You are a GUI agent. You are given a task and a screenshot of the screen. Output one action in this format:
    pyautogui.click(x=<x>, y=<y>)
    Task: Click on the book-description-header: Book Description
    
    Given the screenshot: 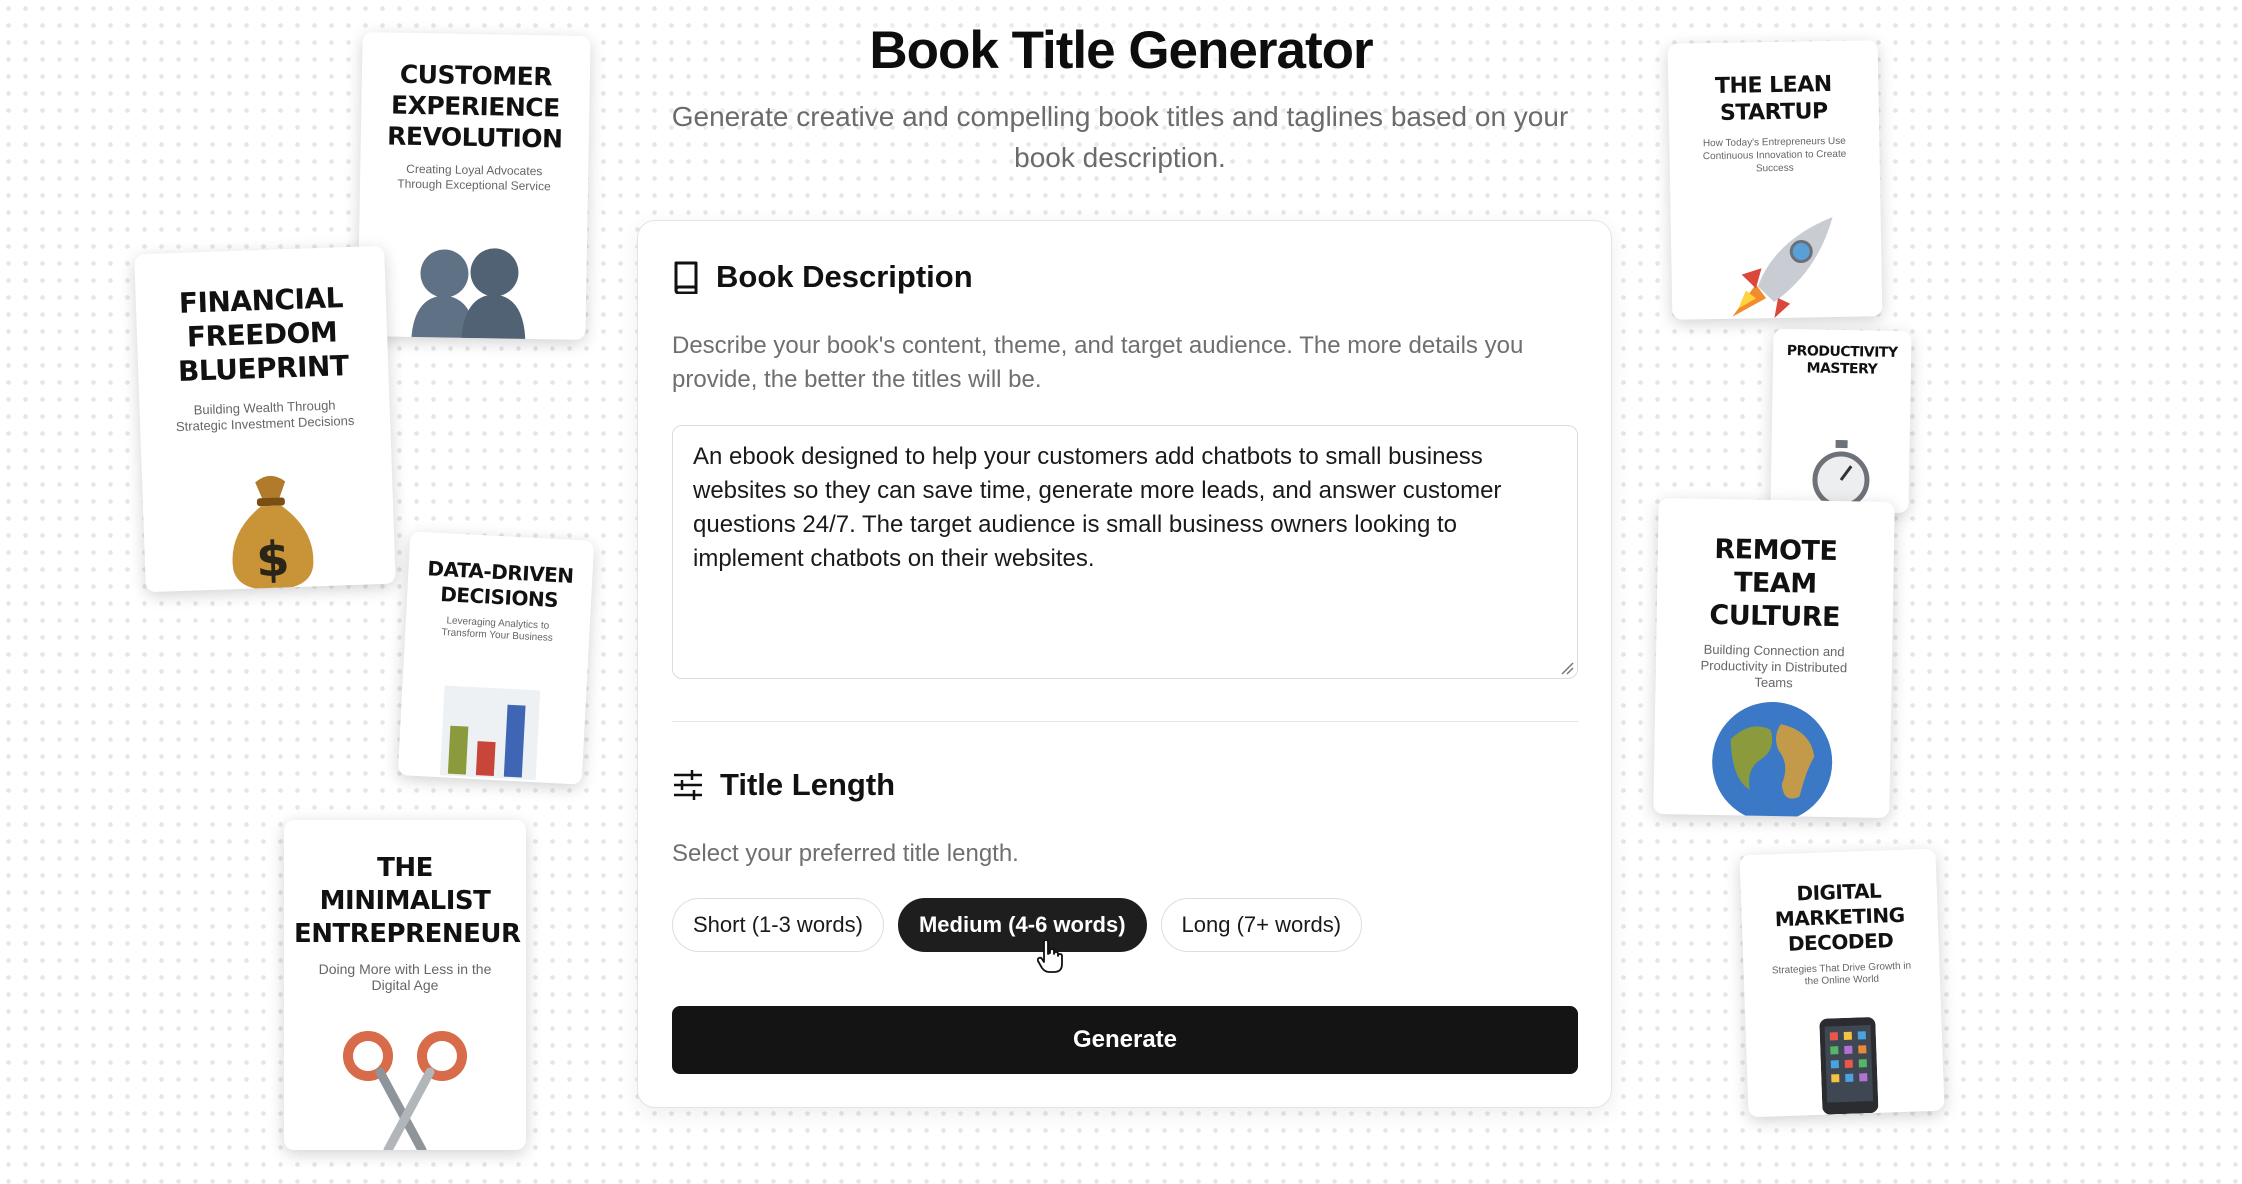 What is the action you would take?
    pyautogui.click(x=822, y=277)
    